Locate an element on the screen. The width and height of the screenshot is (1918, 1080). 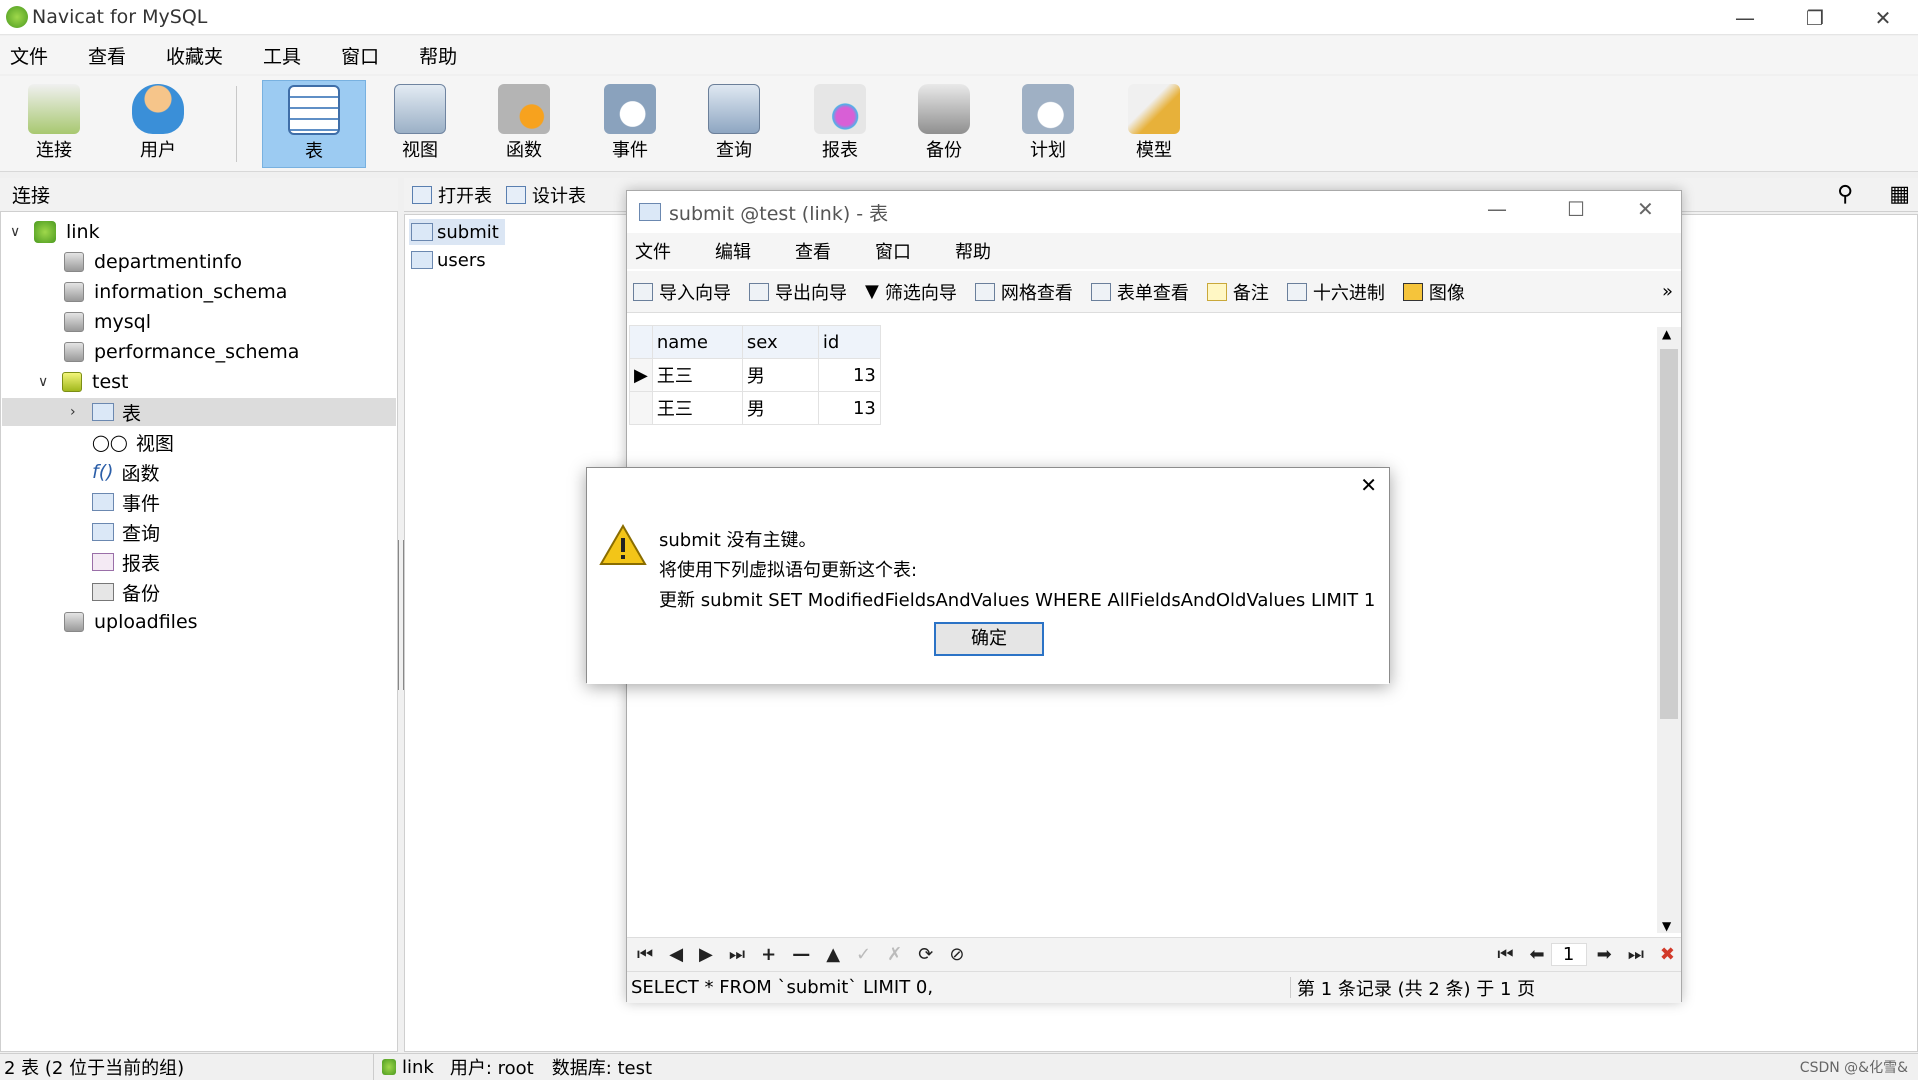
button-label: 表单查看 is located at coordinates (1152, 293).